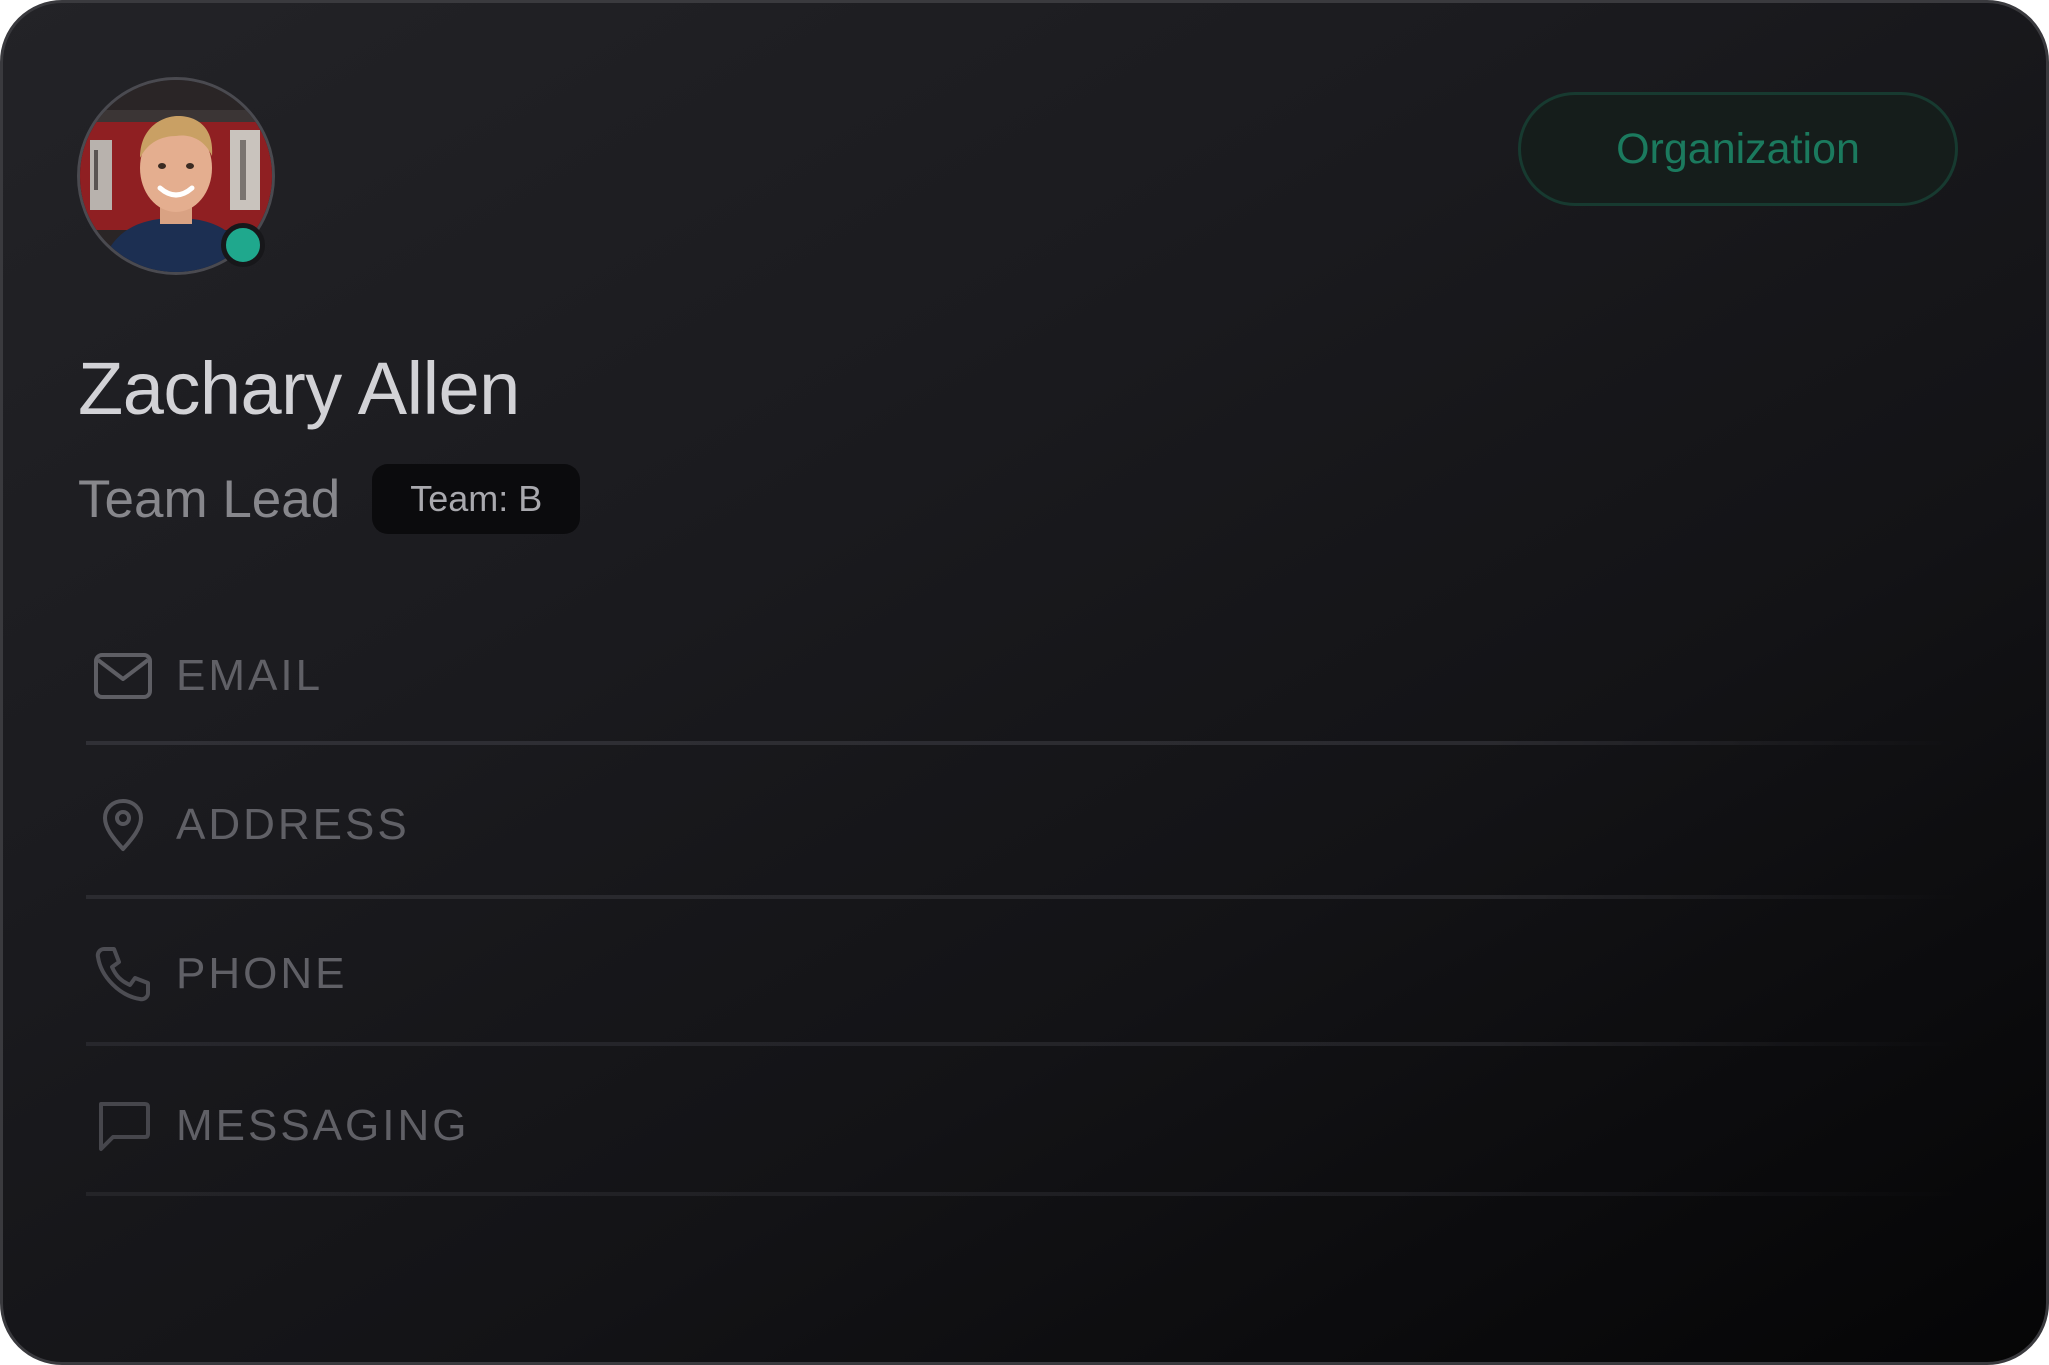  I want to click on phone-icon, so click(123, 974).